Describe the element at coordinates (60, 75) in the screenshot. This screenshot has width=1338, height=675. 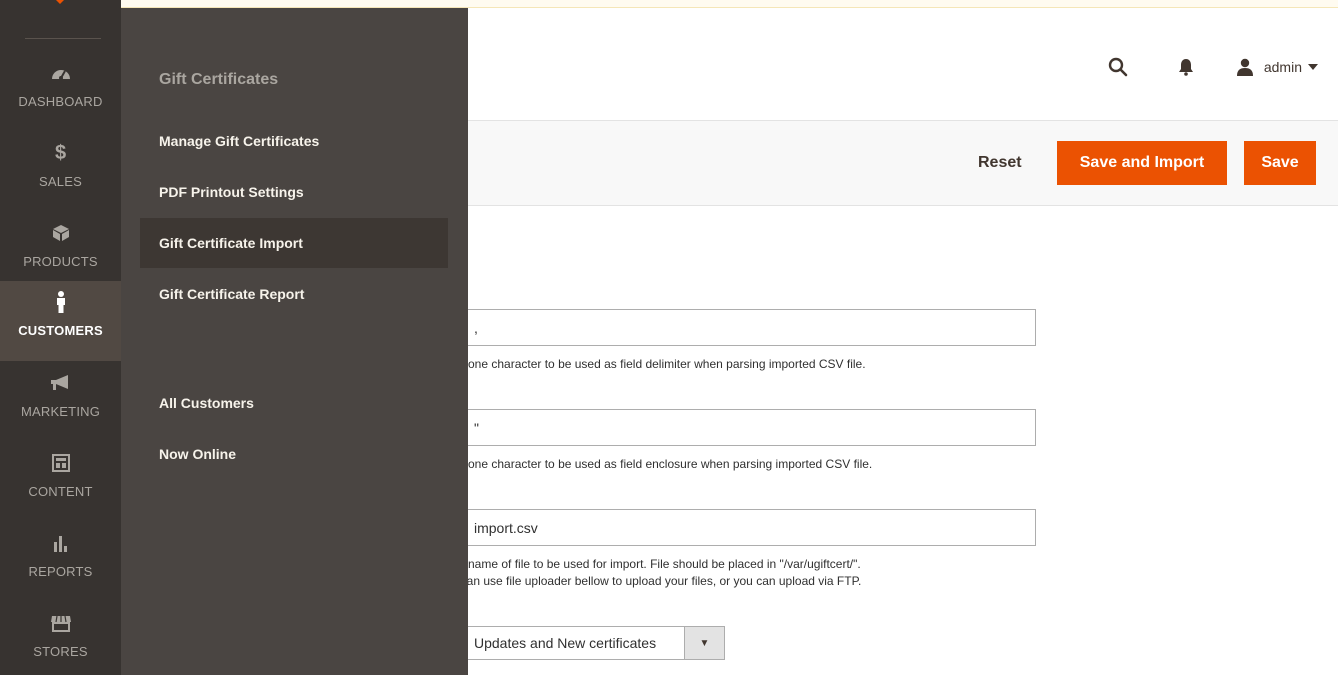
I see `gauge-icon` at that location.